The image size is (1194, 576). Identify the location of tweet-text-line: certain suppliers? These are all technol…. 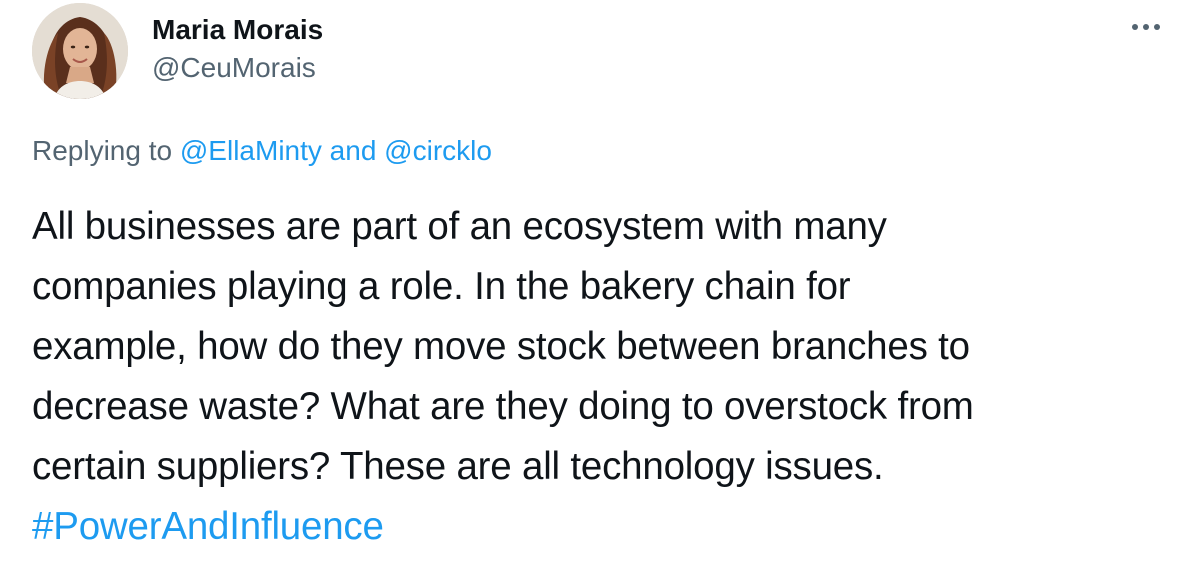
(458, 466).